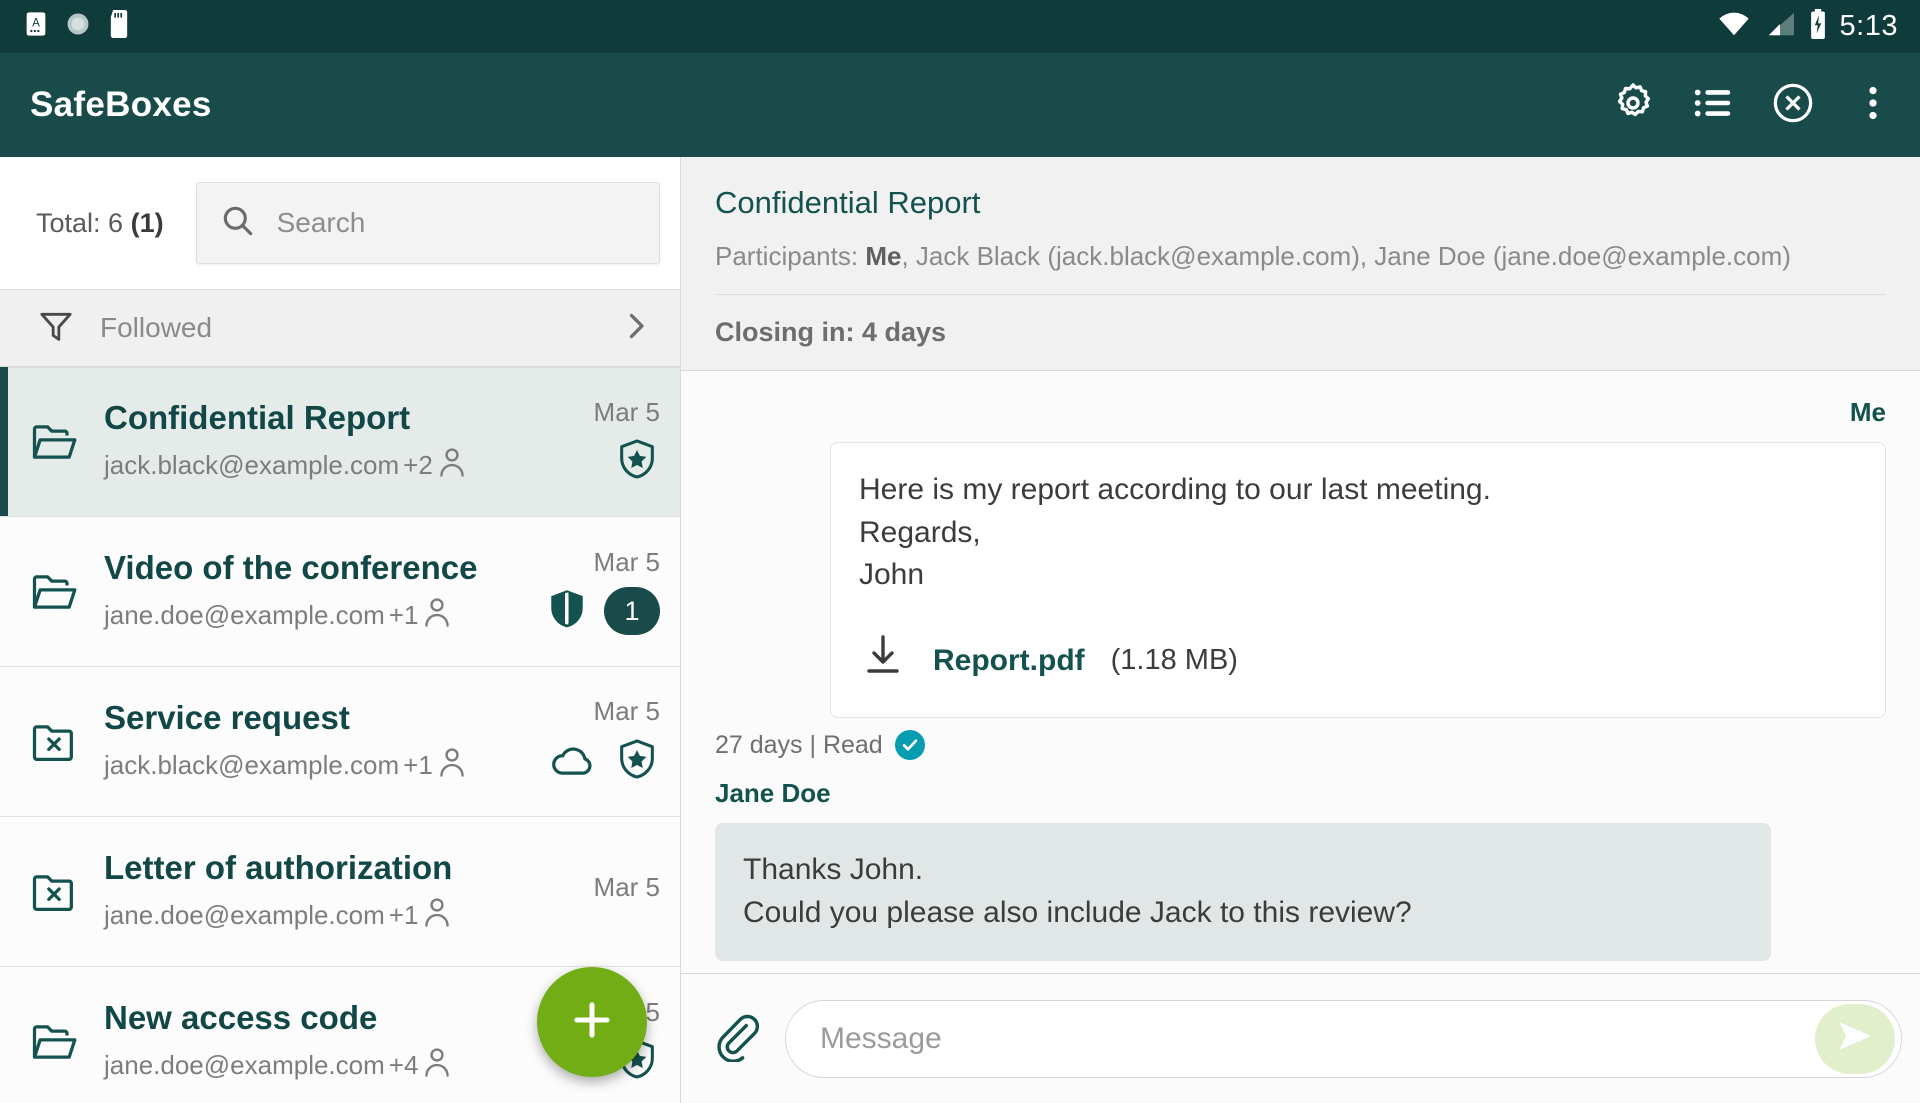  I want to click on sync-icon, so click(78, 26).